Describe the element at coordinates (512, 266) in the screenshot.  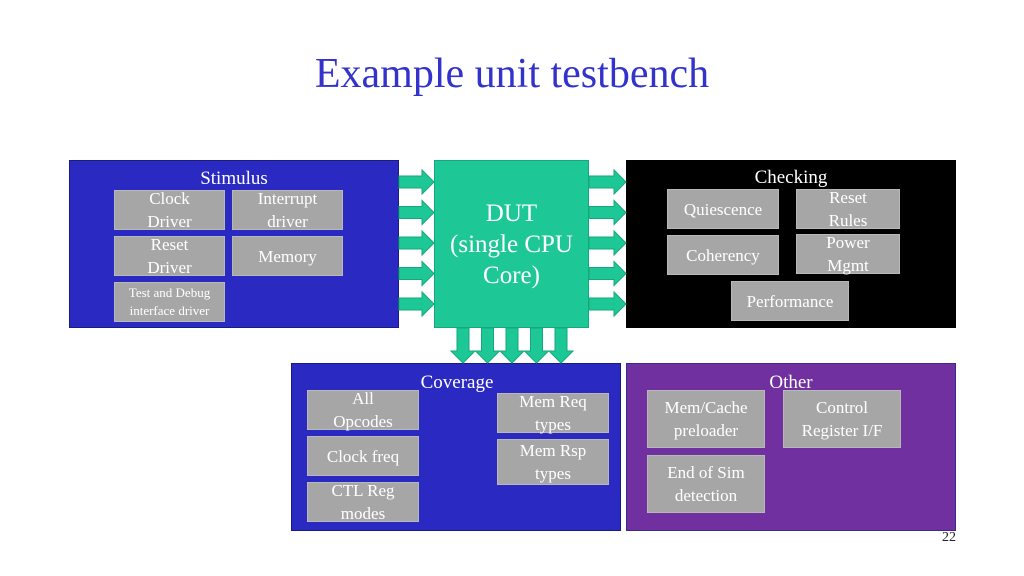
I see `arrows-layer` at that location.